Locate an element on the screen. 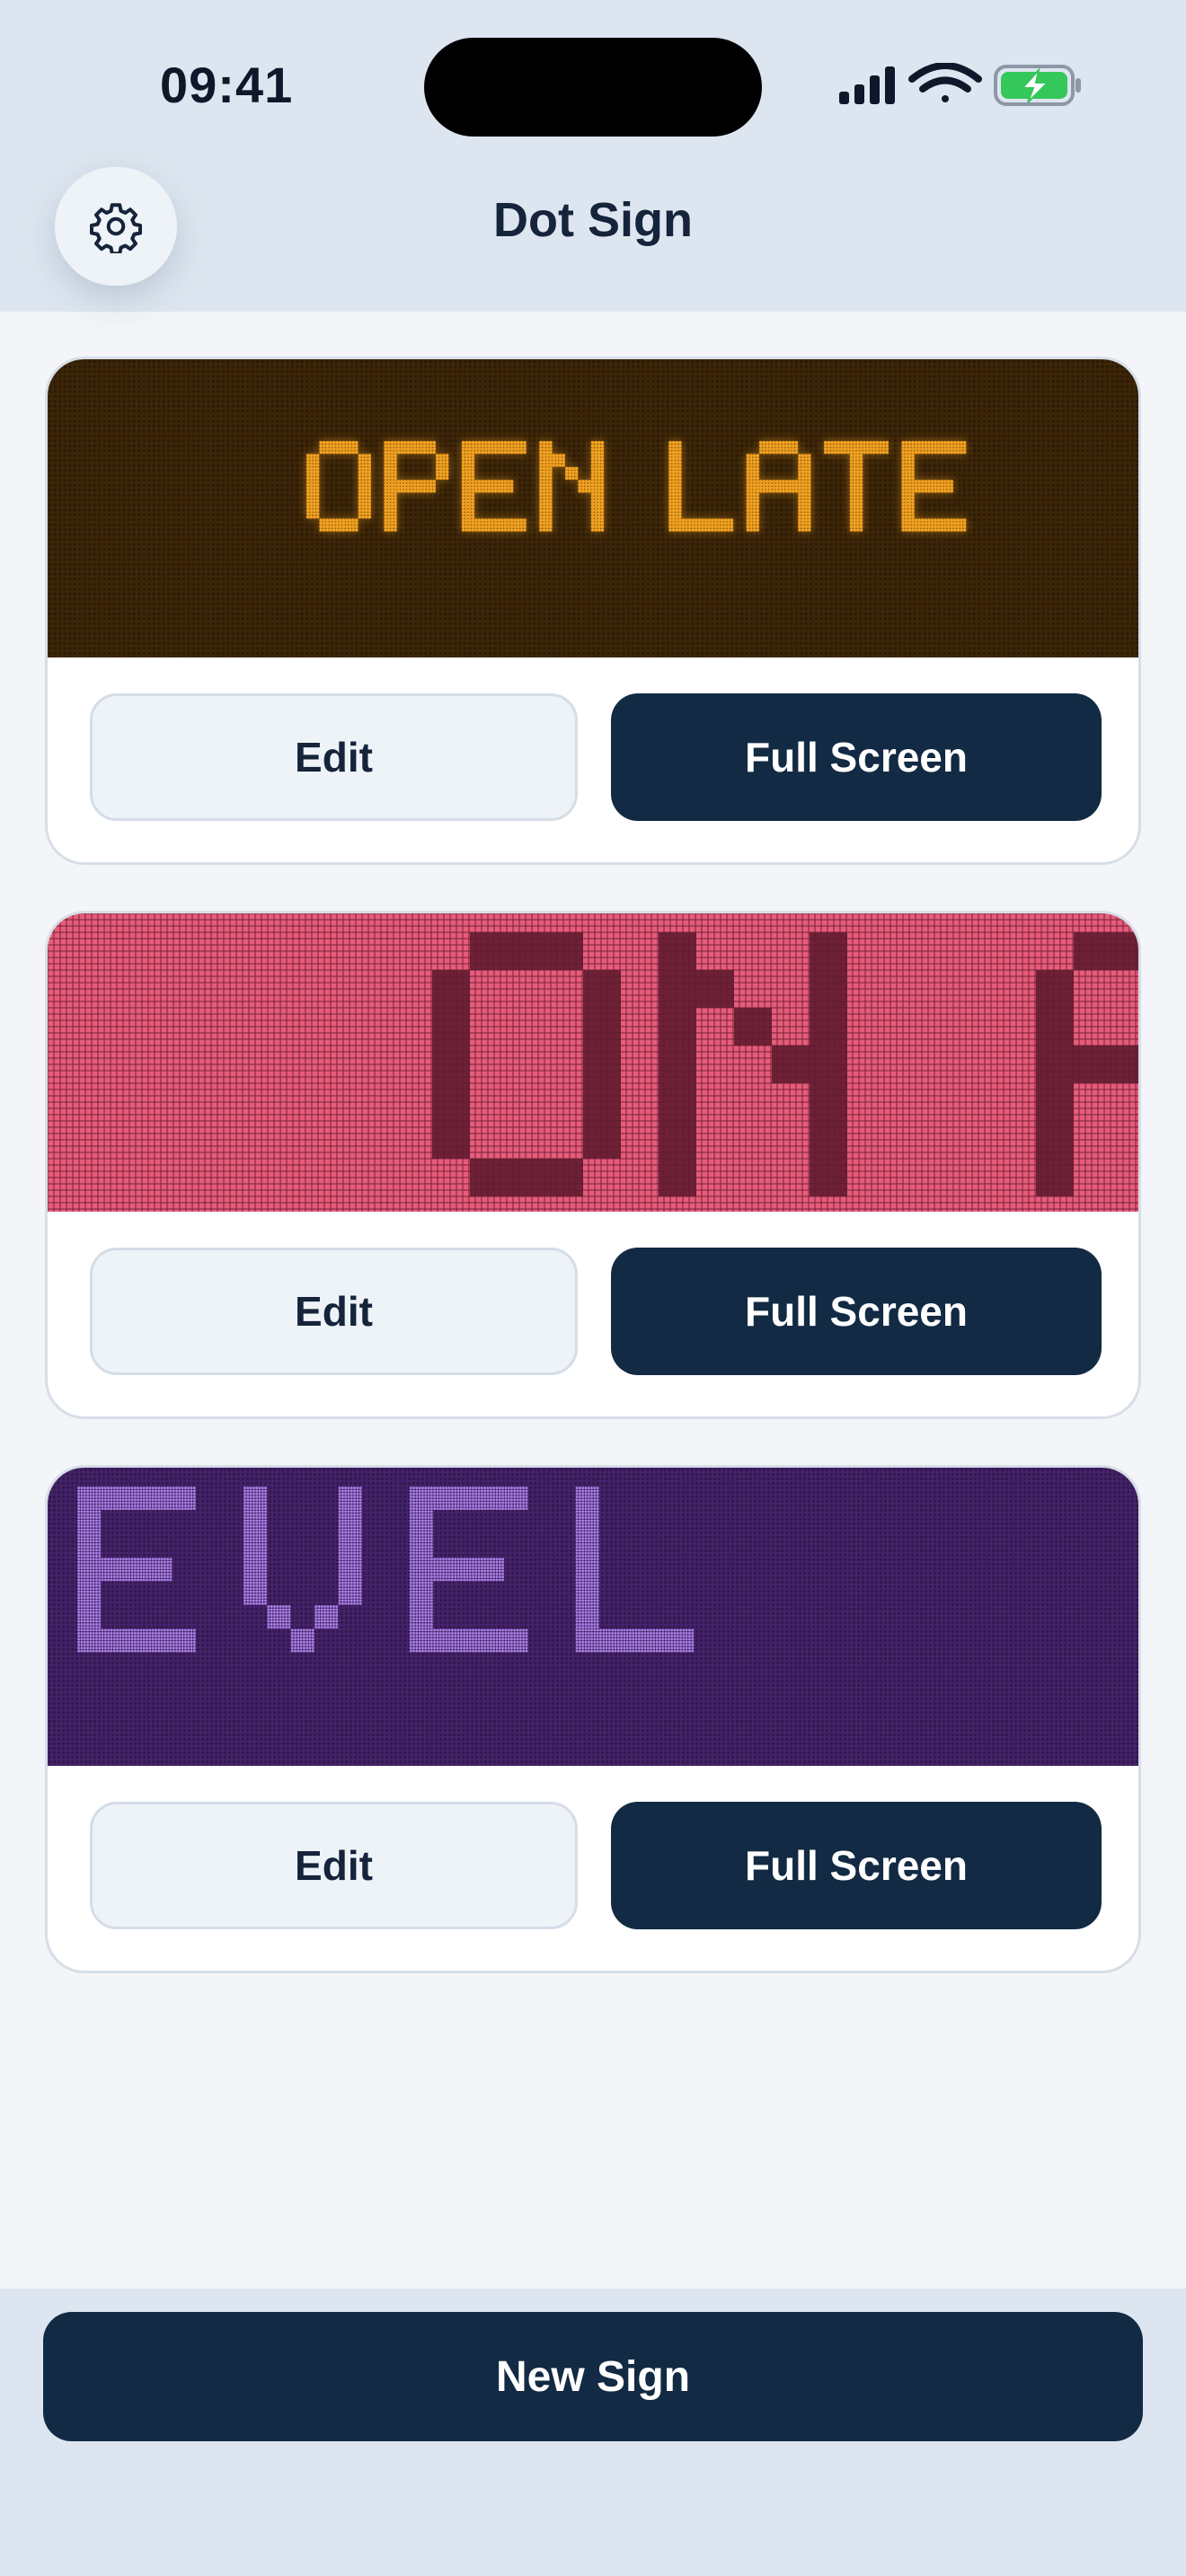 This screenshot has height=2576, width=1186. grid-overlay is located at coordinates (593, 1062).